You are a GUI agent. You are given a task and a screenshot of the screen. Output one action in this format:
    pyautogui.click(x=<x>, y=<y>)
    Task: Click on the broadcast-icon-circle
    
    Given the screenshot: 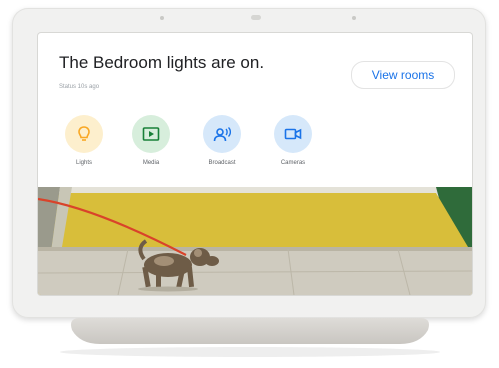 What is the action you would take?
    pyautogui.click(x=222, y=134)
    